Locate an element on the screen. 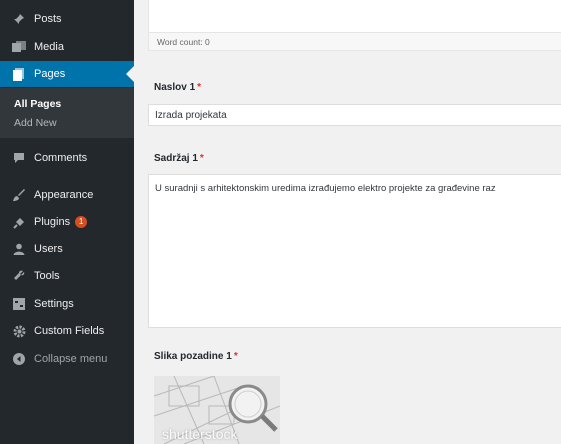 Image resolution: width=561 pixels, height=444 pixels. sidebar-item-posts: Posts is located at coordinates (67, 19).